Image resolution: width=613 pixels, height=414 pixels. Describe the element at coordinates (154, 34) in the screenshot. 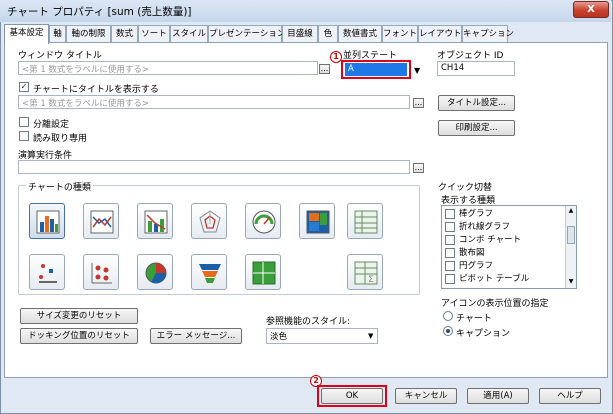

I see `tab-sort: ソート` at that location.